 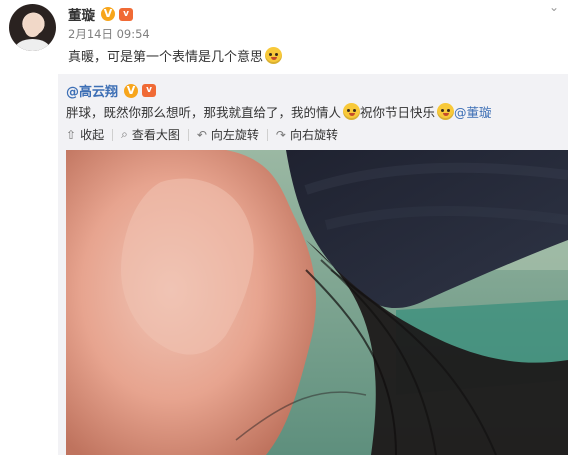 I want to click on search-icon: ⌕, so click(x=124, y=134).